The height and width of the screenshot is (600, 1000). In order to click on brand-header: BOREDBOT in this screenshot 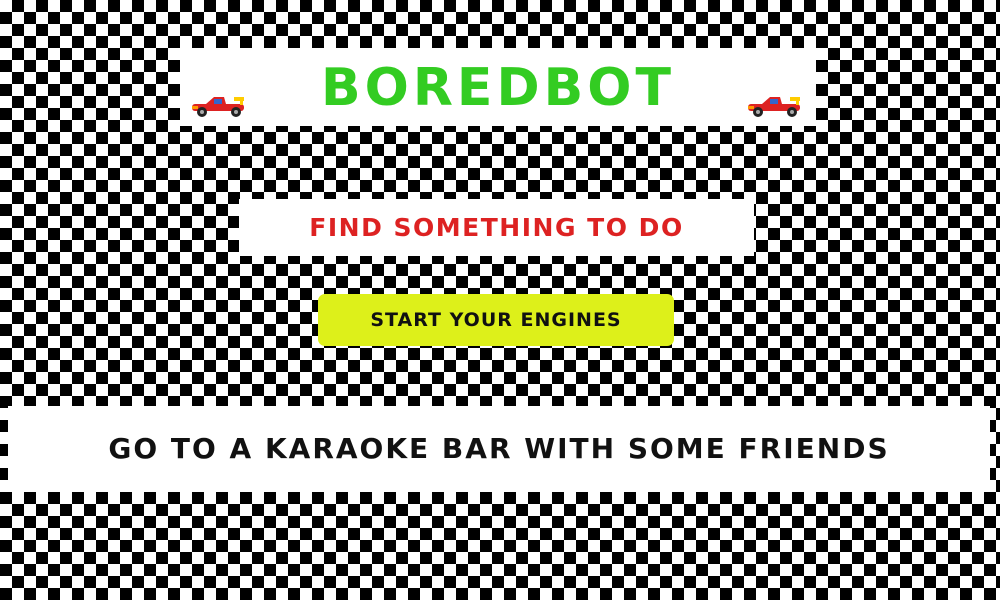, I will do `click(498, 87)`.